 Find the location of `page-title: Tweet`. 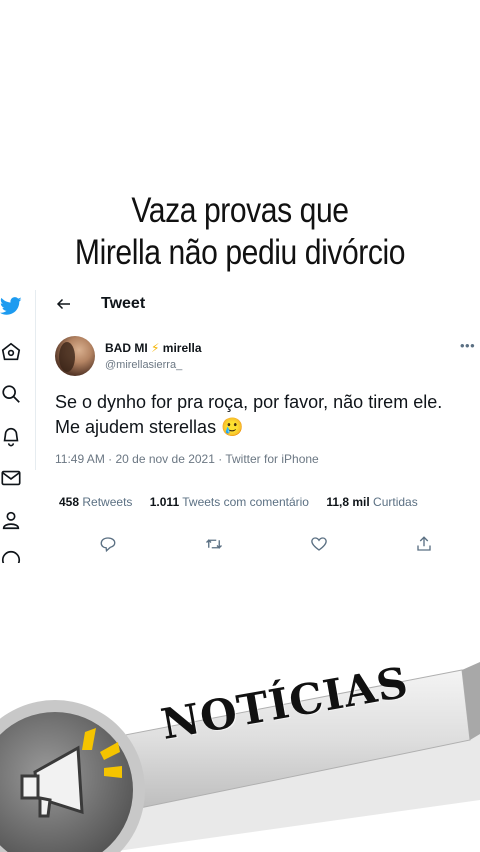

page-title: Tweet is located at coordinates (123, 303).